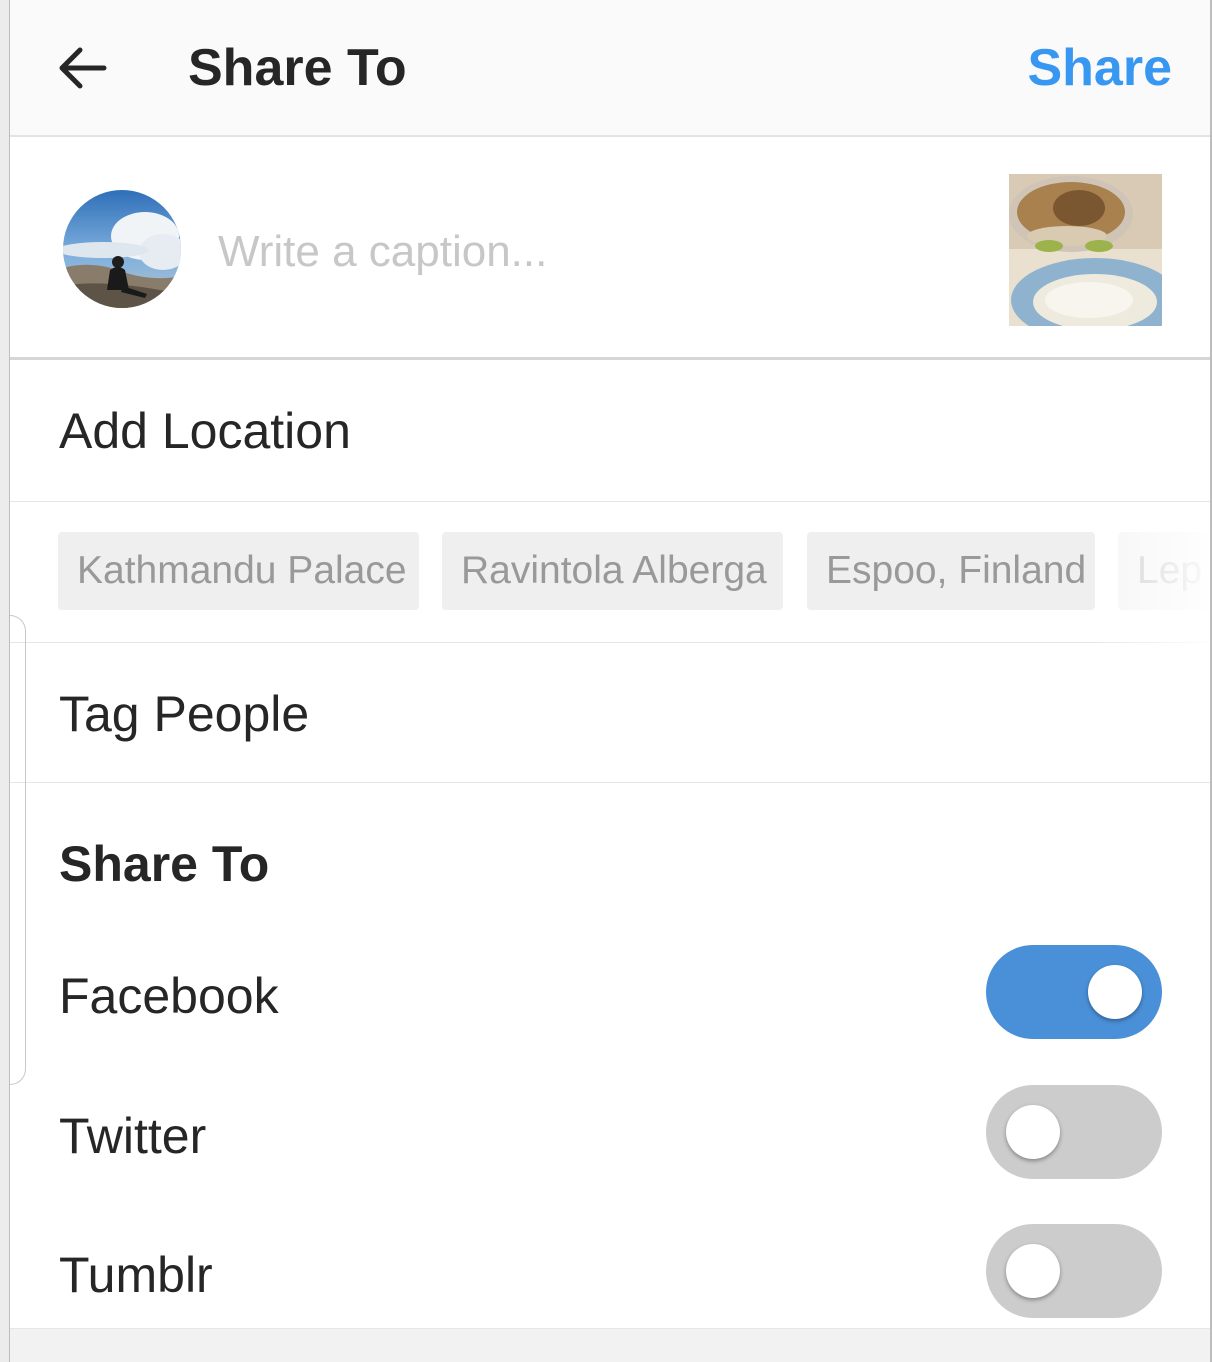  I want to click on add-location-label: Add Location, so click(205, 431).